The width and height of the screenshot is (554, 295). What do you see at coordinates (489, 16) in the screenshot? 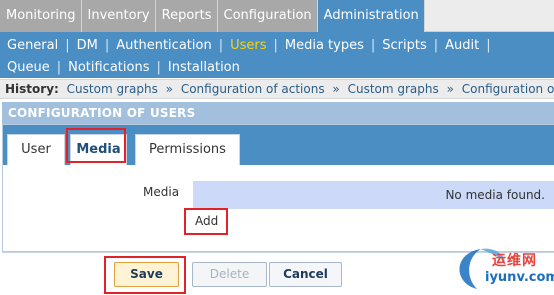
I see `top-menu-filler` at bounding box center [489, 16].